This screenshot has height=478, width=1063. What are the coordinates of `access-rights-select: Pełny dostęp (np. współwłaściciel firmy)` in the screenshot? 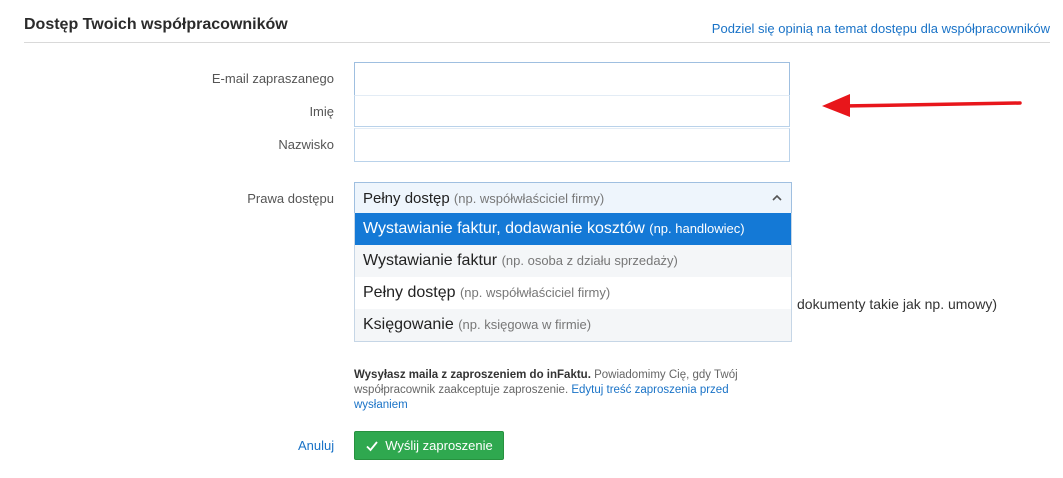 It's located at (573, 198).